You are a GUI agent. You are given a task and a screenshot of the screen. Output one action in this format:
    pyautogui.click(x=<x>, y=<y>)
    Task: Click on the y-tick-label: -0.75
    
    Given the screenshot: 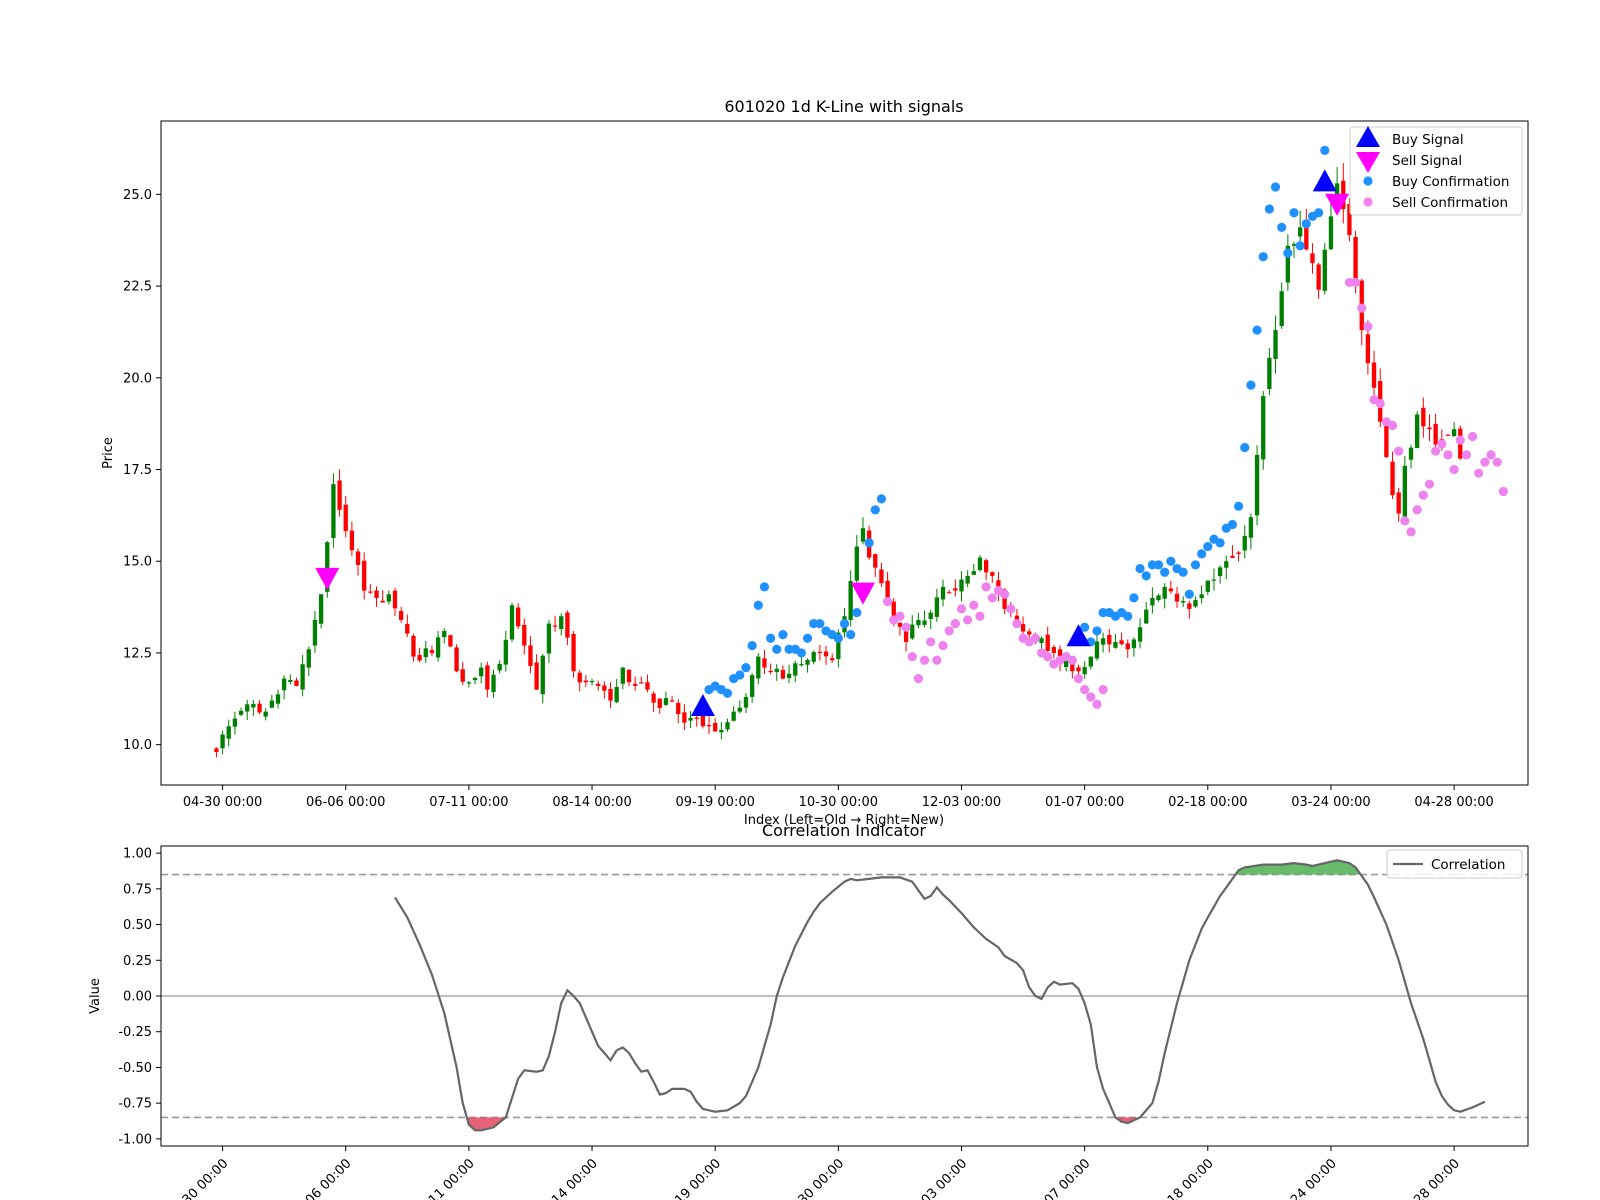 What is the action you would take?
    pyautogui.click(x=135, y=1104)
    